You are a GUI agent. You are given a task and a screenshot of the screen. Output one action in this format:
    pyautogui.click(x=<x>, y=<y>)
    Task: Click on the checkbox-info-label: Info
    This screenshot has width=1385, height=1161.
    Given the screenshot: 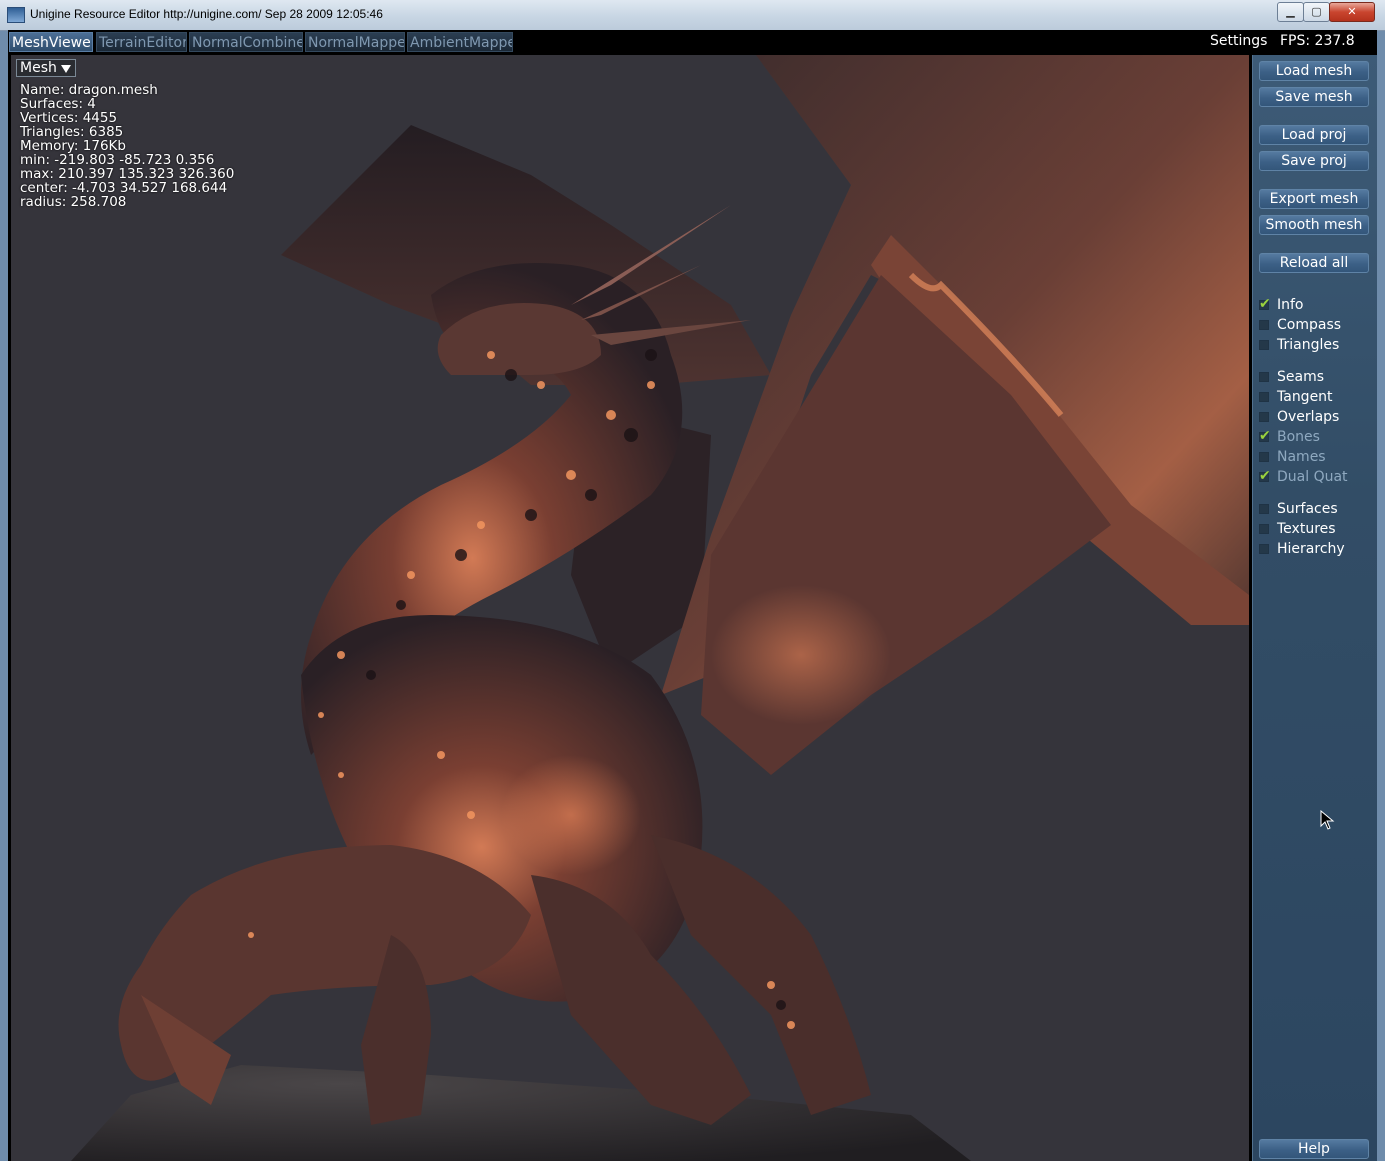 What is the action you would take?
    pyautogui.click(x=1290, y=305)
    